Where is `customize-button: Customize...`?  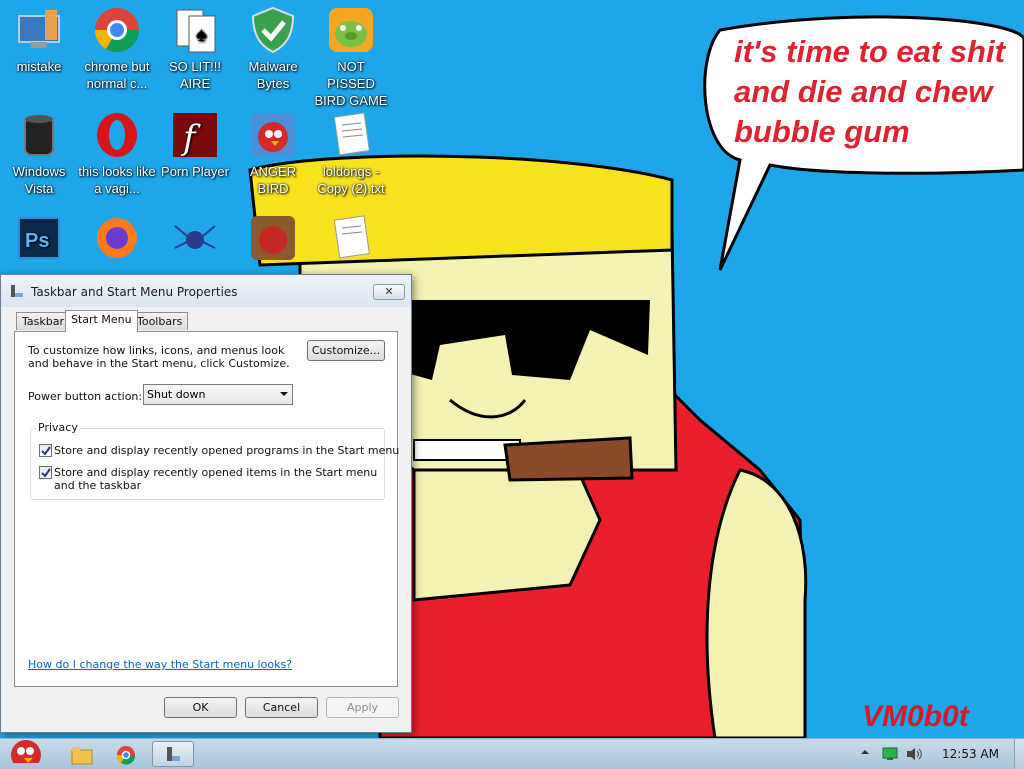 customize-button: Customize... is located at coordinates (346, 350).